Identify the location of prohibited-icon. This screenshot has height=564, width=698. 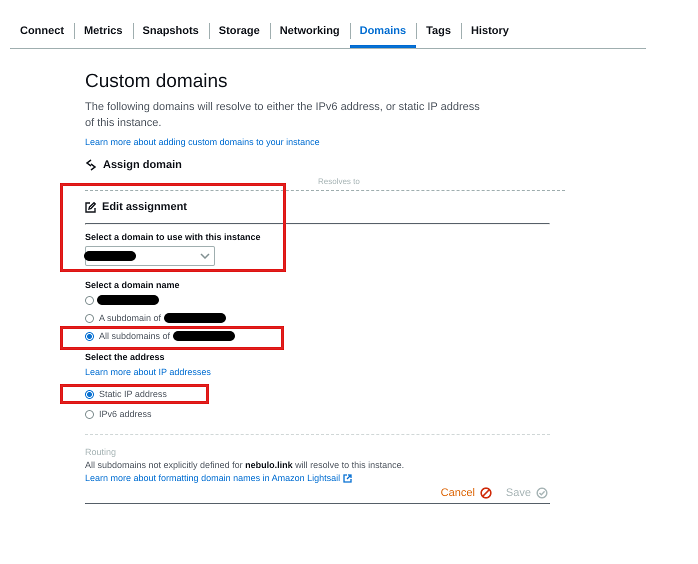
(486, 493).